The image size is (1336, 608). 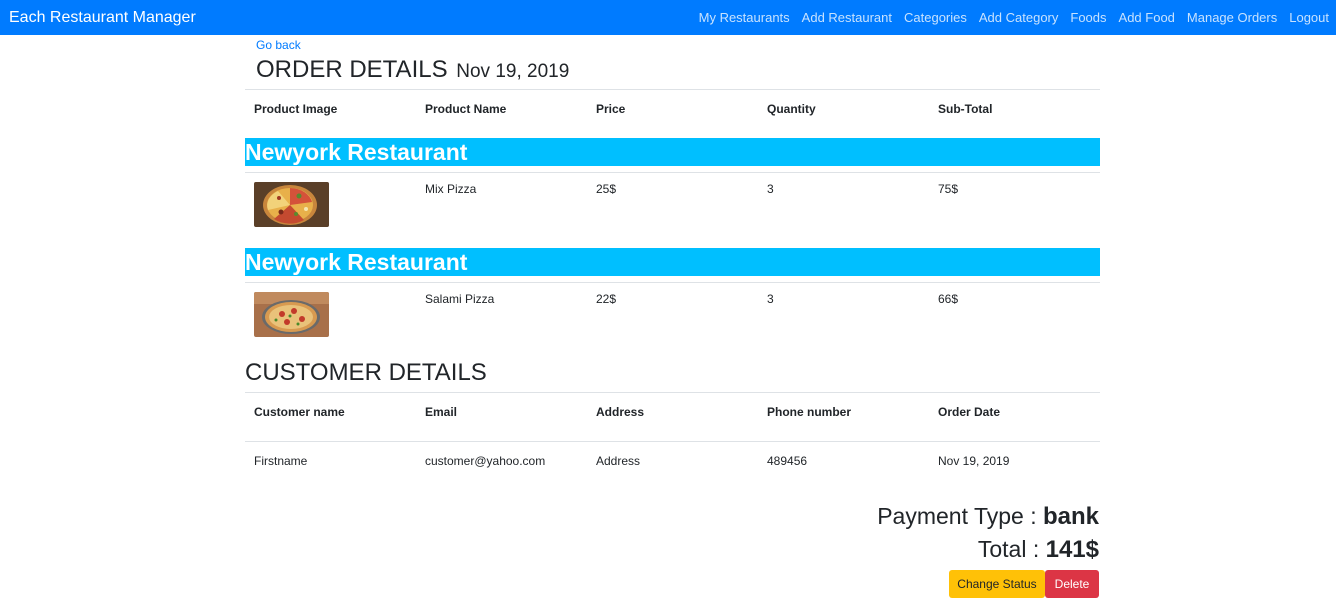 I want to click on product-price: 25$, so click(x=606, y=189).